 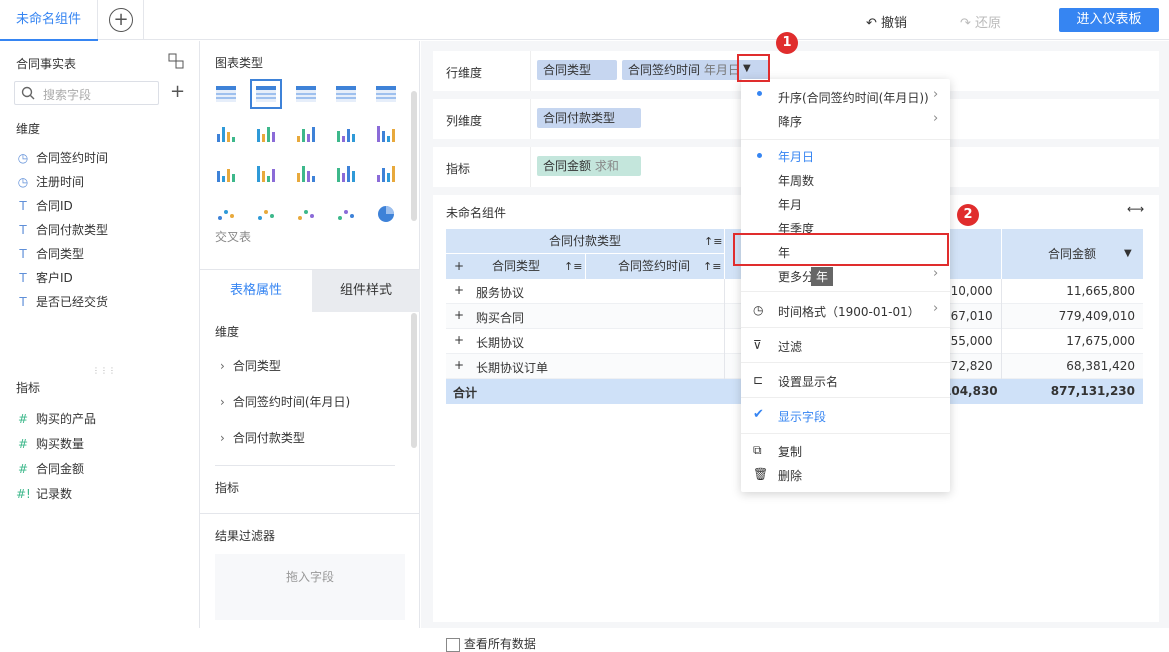 What do you see at coordinates (853, 97) in the screenshot?
I see `menu-sort-asc: 升序(合同签约时间(年月日))` at bounding box center [853, 97].